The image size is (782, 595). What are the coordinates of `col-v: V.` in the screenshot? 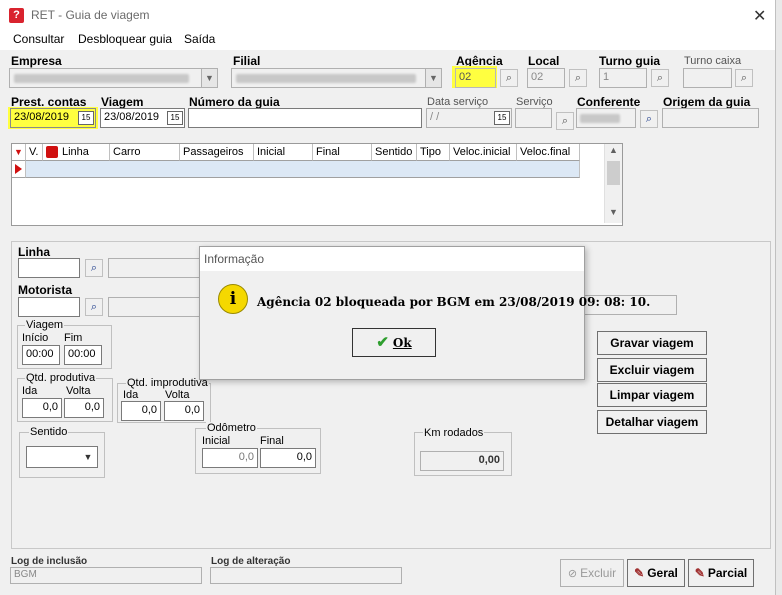 It's located at (34, 152).